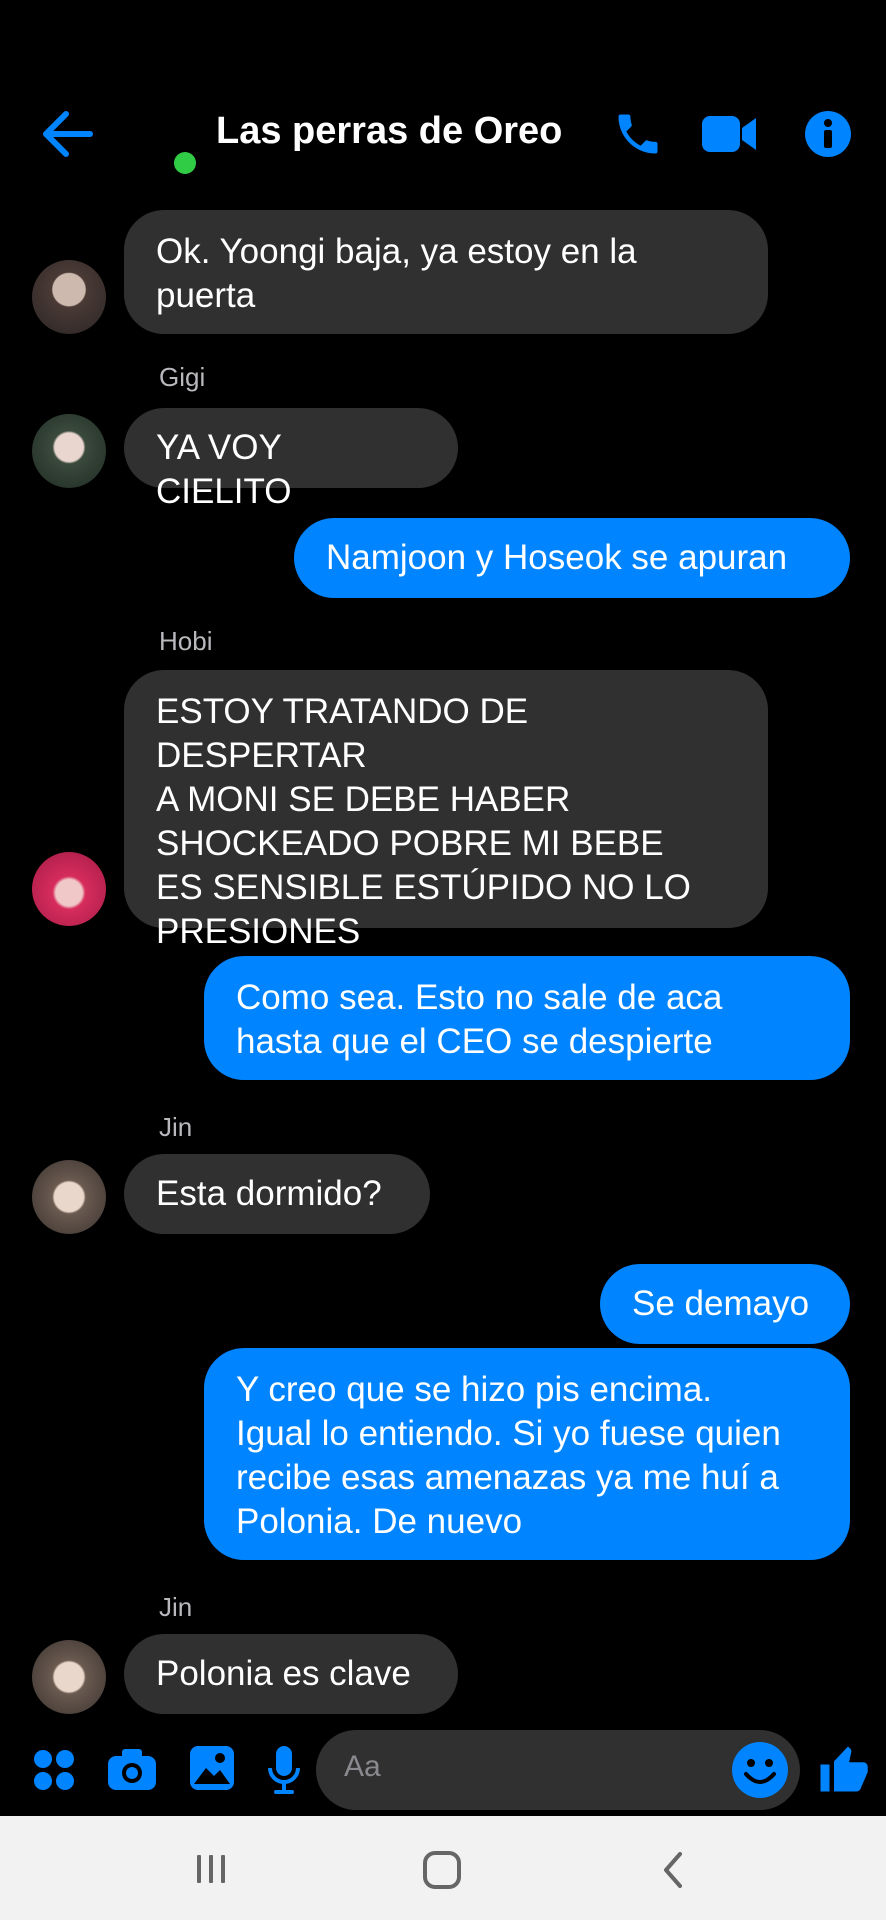 The height and width of the screenshot is (1920, 886). I want to click on recent-apps-icon, so click(211, 1869).